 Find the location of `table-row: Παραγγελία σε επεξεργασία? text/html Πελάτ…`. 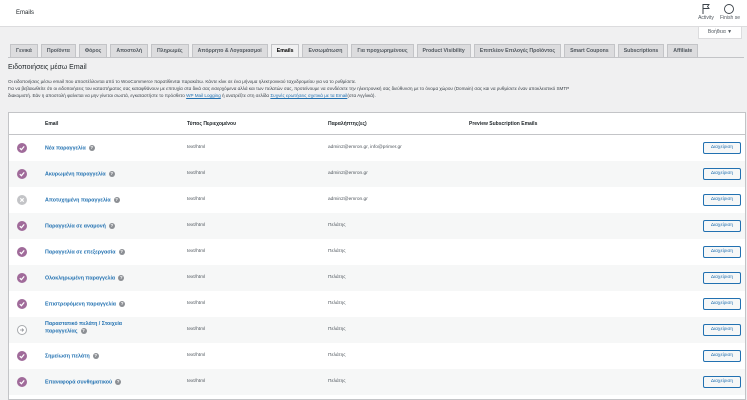

table-row: Παραγγελία σε επεξεργασία? text/html Πελάτ… is located at coordinates (377, 252).